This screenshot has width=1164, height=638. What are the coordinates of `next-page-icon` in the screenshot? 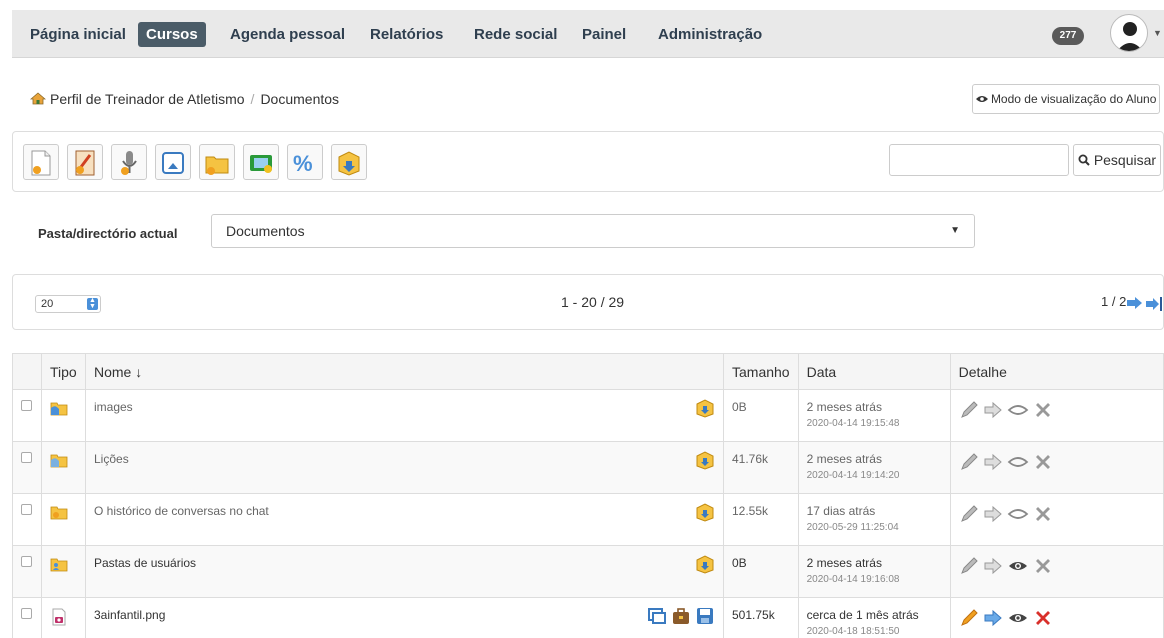 It's located at (1135, 303).